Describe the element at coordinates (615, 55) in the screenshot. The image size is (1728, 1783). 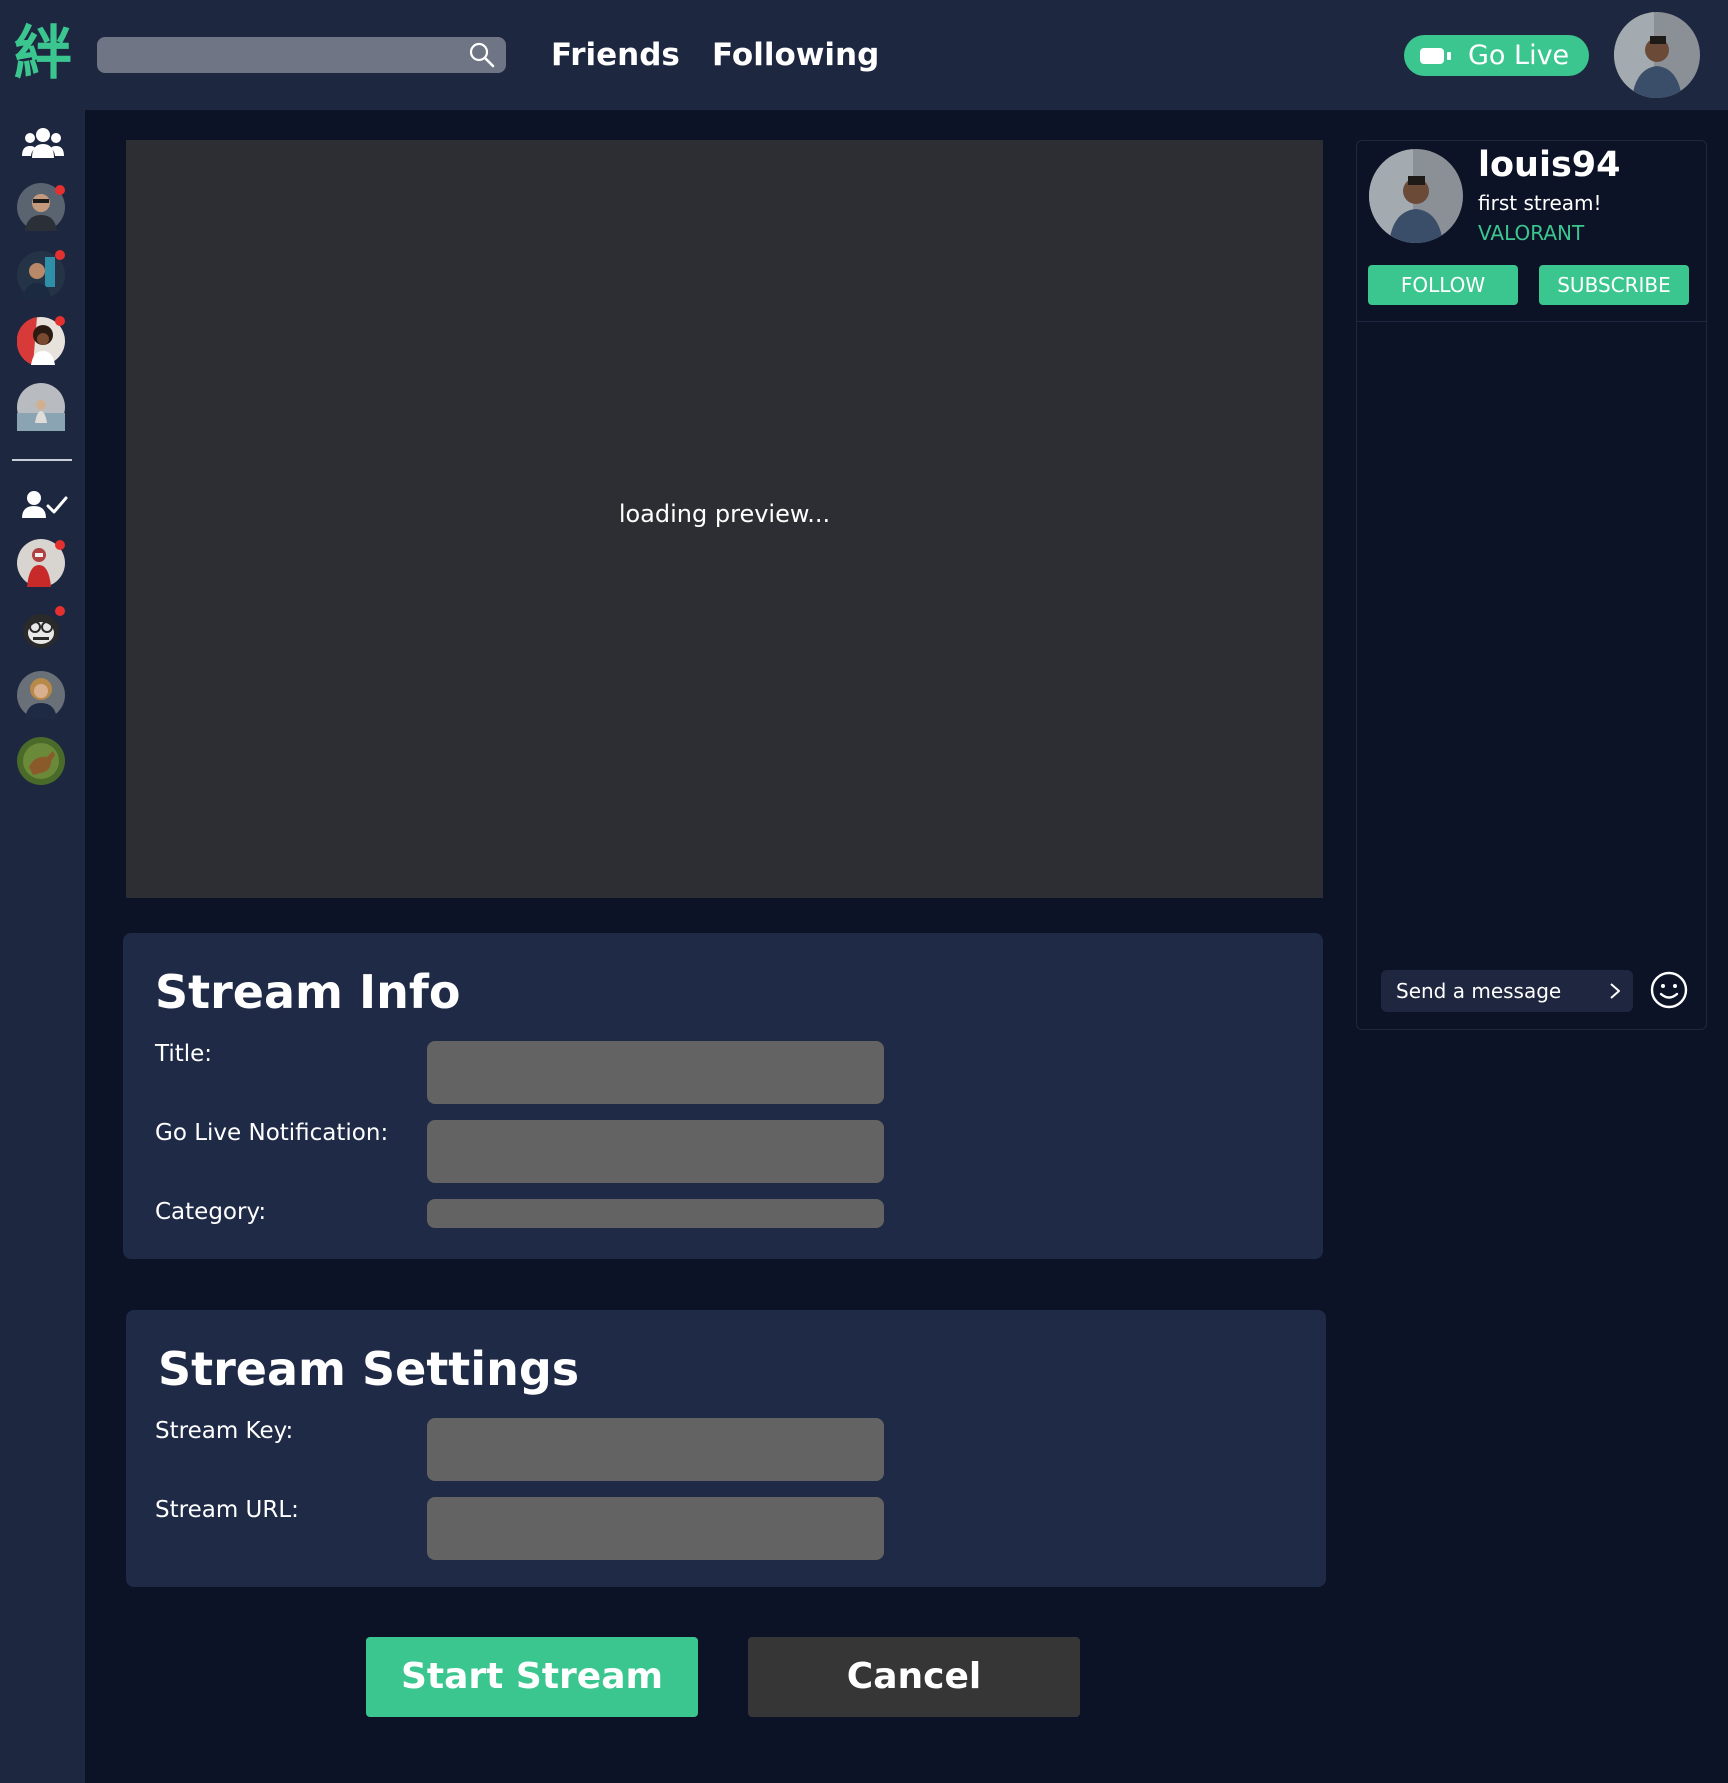
I see `nav-friends: Friends` at that location.